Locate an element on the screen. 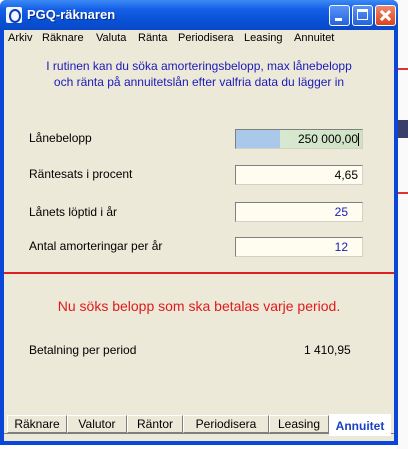 This screenshot has width=408, height=449. menu-ranta: Ränta is located at coordinates (152, 38).